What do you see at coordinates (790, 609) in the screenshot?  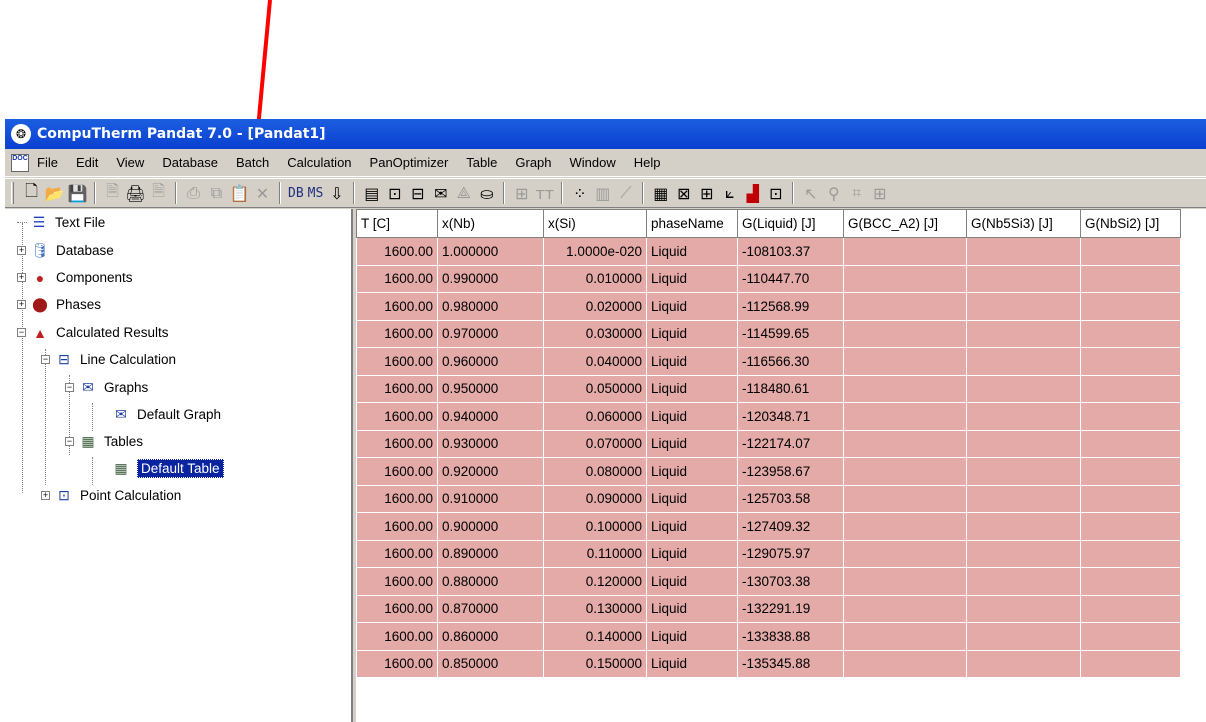 I see `table-cell: -132291.19` at bounding box center [790, 609].